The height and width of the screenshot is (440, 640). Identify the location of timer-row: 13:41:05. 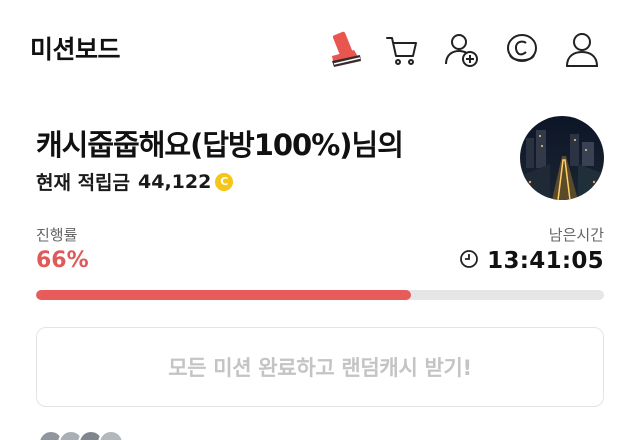
(531, 261).